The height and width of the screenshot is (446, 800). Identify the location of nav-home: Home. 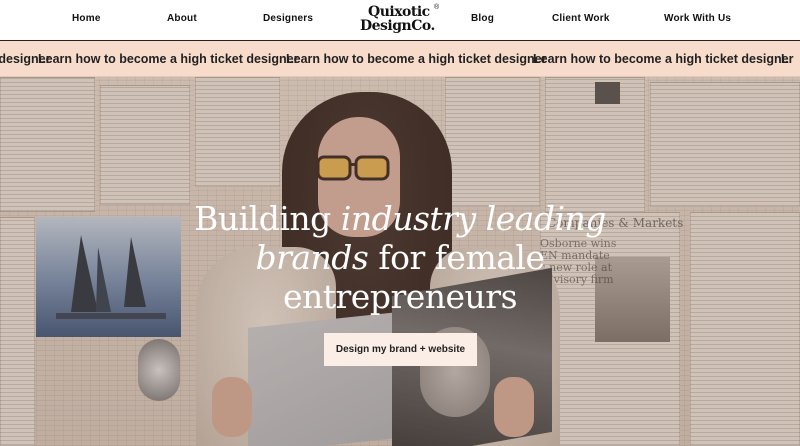
(86, 18).